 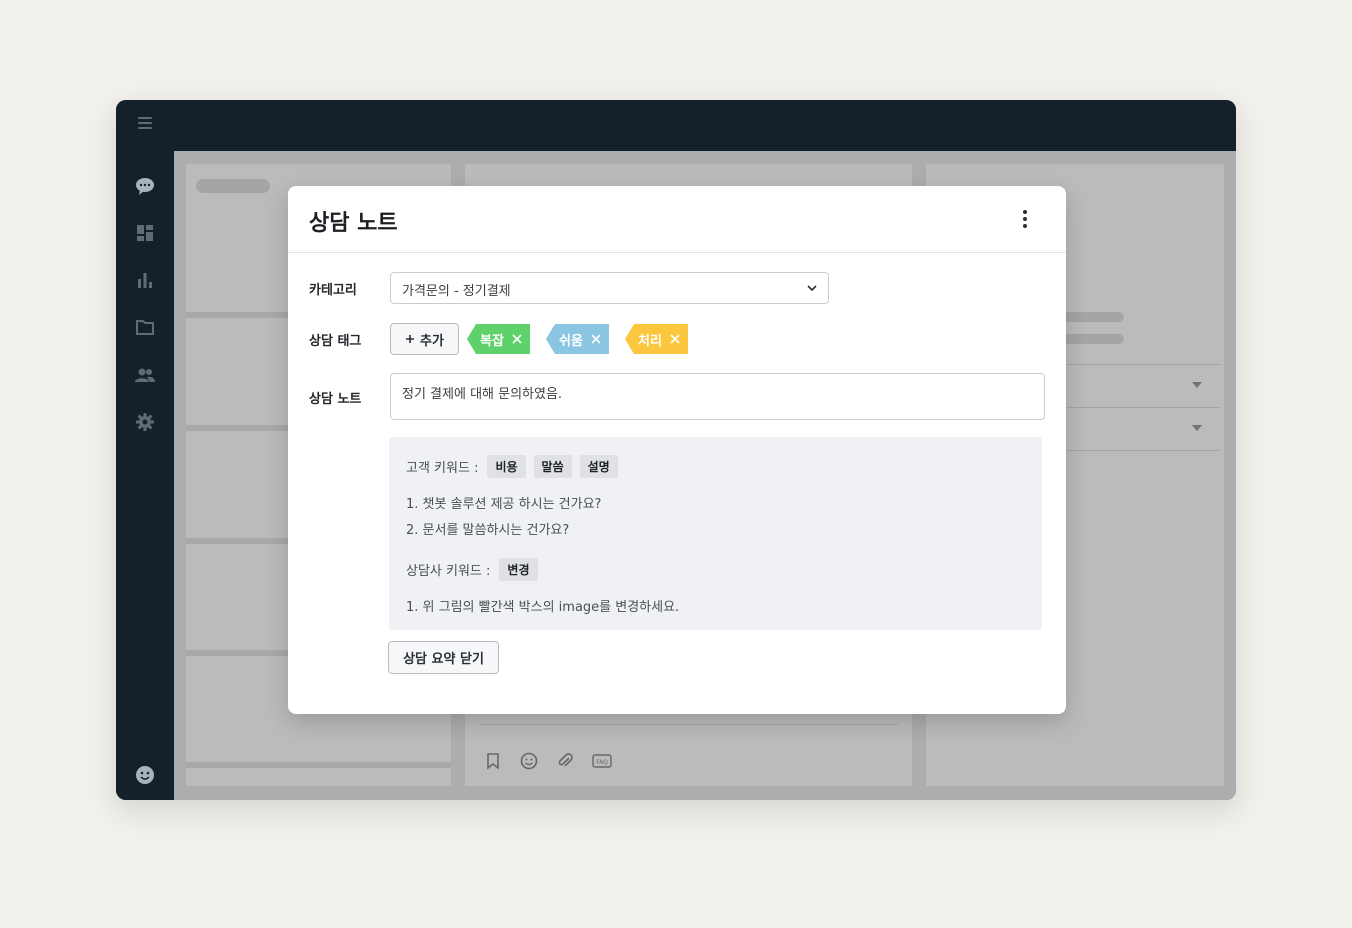 What do you see at coordinates (676, 125) in the screenshot?
I see `top-bar` at bounding box center [676, 125].